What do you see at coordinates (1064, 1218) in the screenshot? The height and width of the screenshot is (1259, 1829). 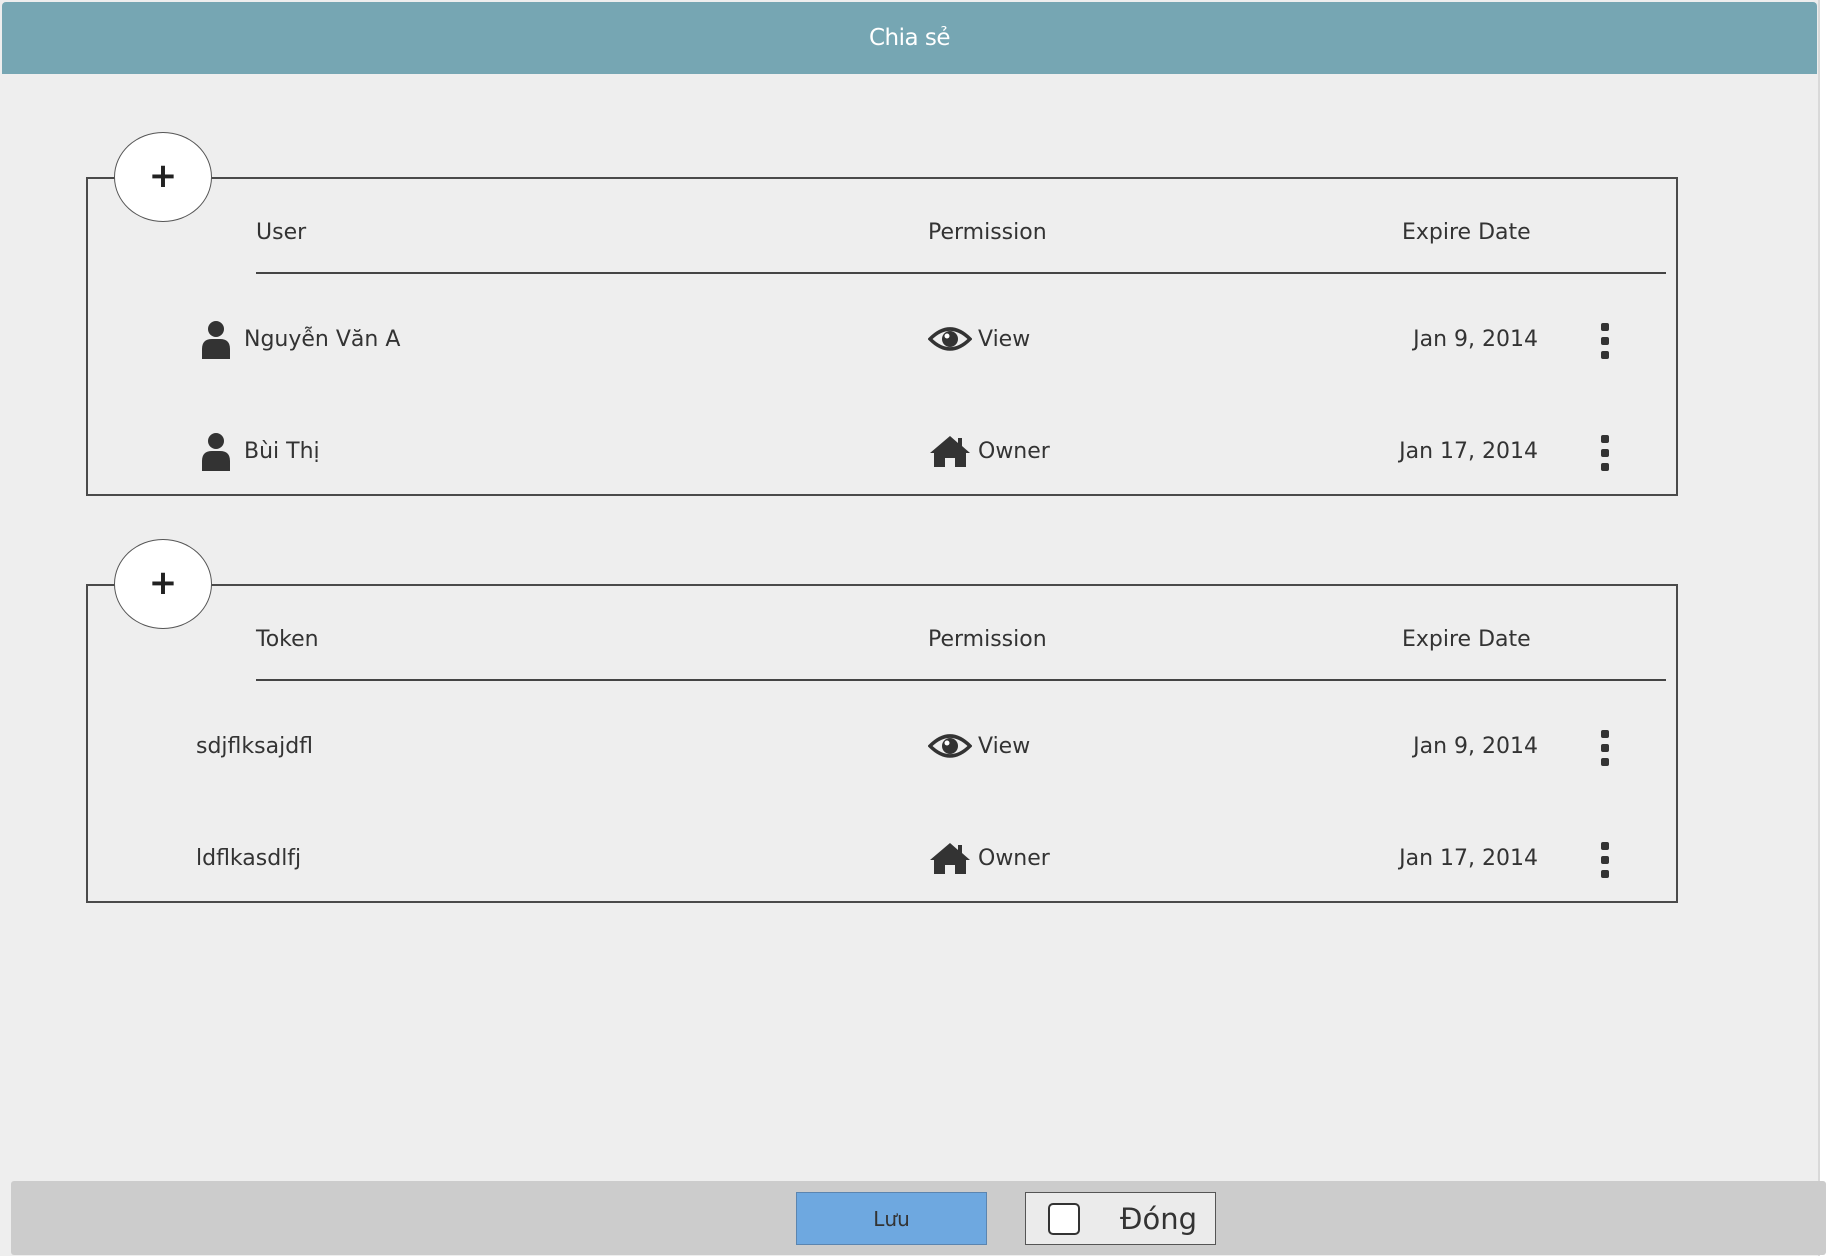 I see `checkbox-icon` at bounding box center [1064, 1218].